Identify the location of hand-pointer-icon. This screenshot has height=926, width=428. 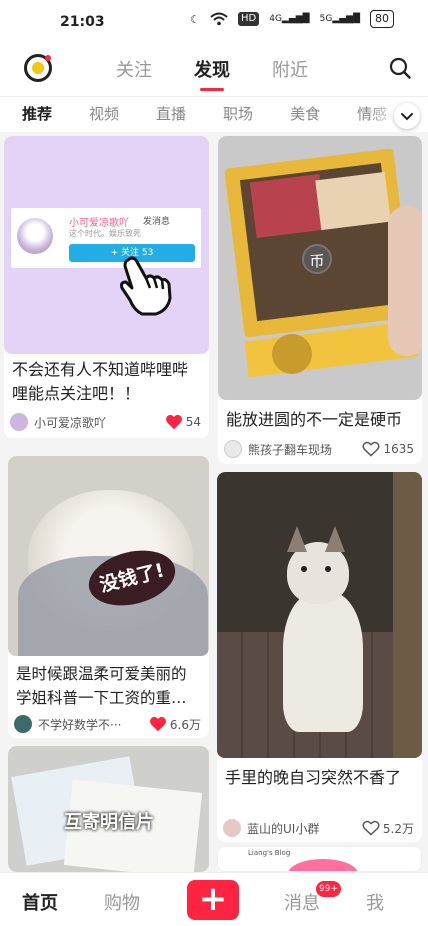
(146, 286).